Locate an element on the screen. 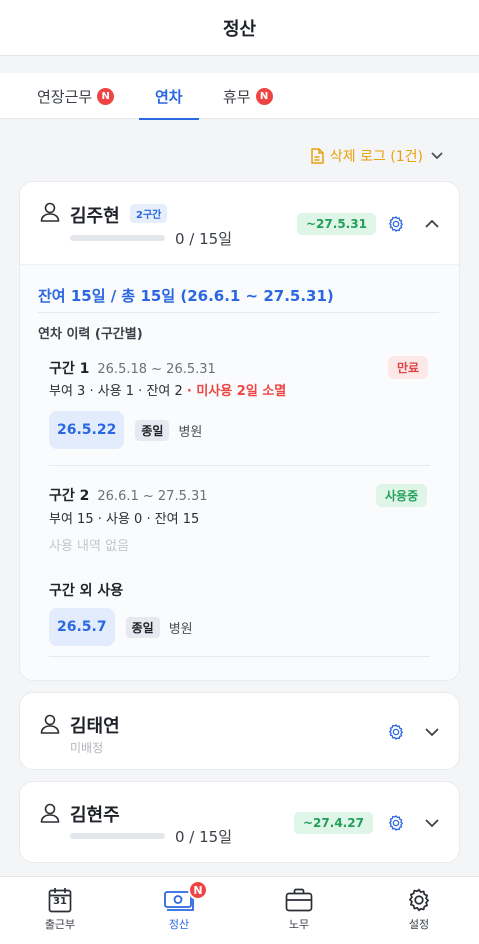 The image size is (479, 944). status-badge: 만료 is located at coordinates (408, 367).